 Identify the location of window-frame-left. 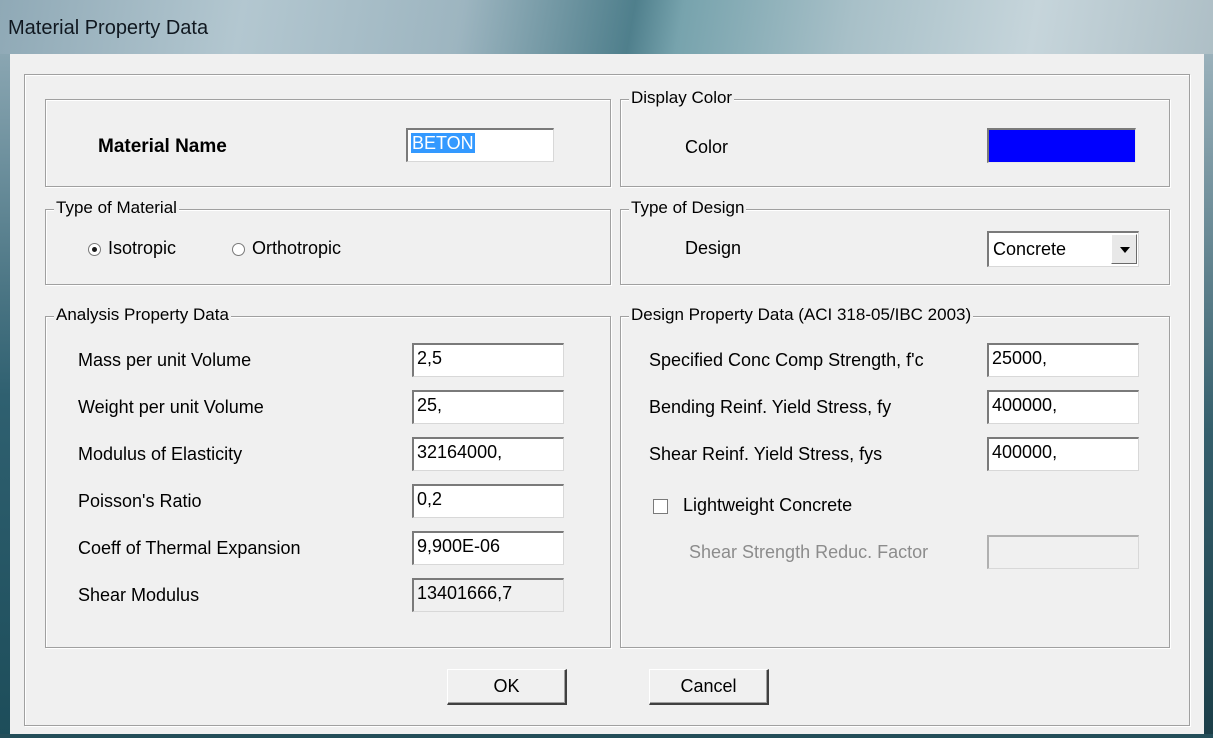
(5, 396).